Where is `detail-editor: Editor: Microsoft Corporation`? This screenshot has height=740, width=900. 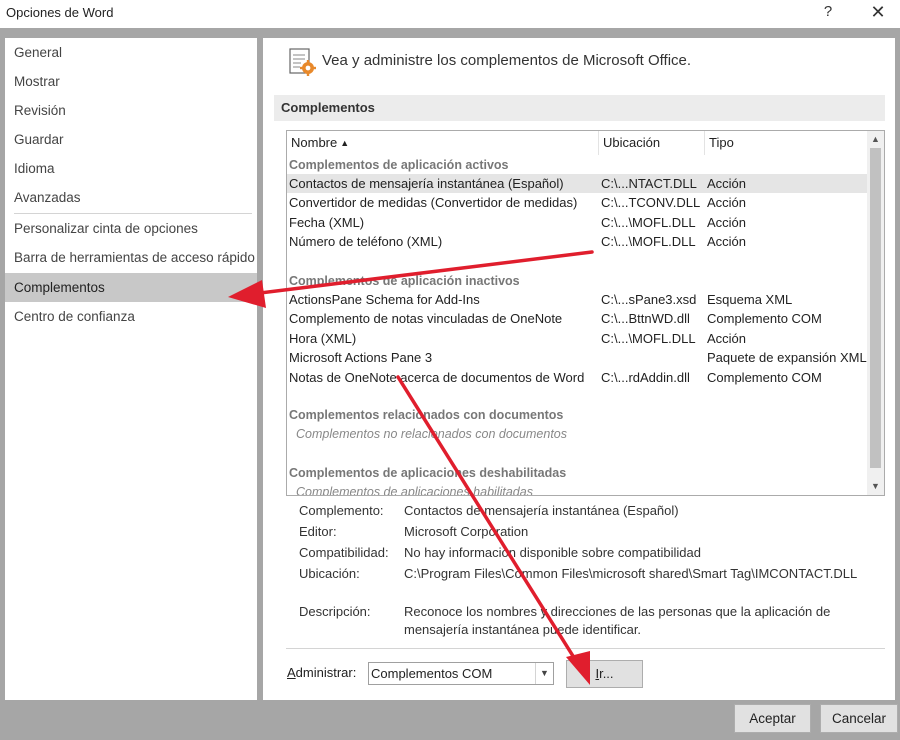 detail-editor: Editor: Microsoft Corporation is located at coordinates (414, 531).